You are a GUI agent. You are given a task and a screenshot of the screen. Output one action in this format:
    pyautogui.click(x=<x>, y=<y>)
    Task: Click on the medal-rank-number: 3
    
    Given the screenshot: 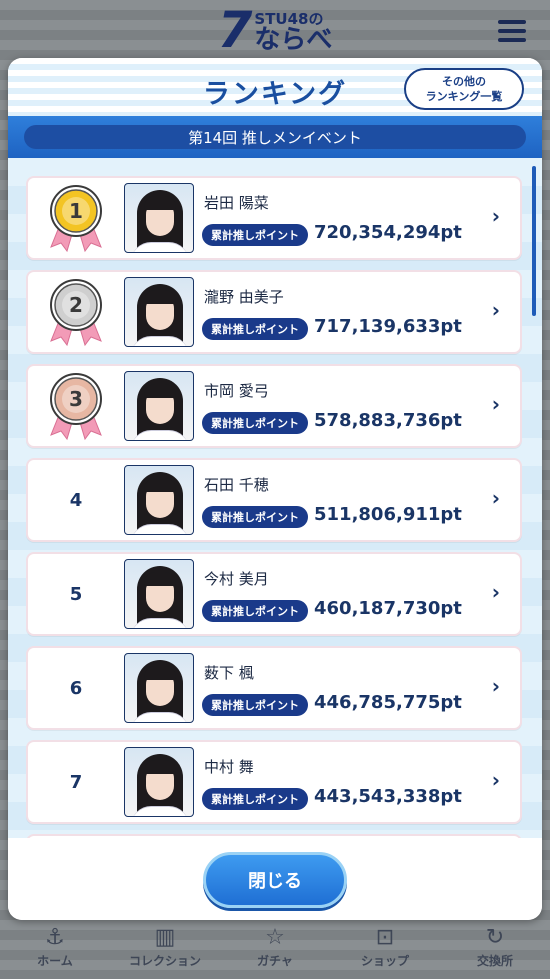 What is the action you would take?
    pyautogui.click(x=76, y=399)
    